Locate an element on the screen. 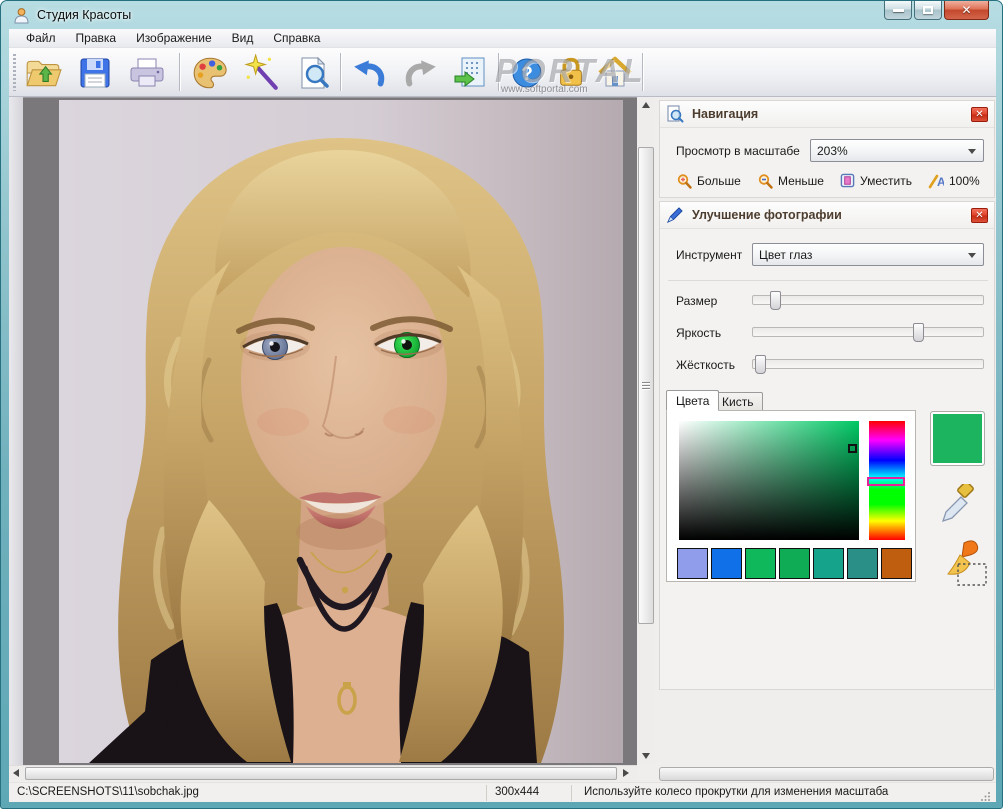 The image size is (1003, 809). tab-brush: Кисть is located at coordinates (738, 401).